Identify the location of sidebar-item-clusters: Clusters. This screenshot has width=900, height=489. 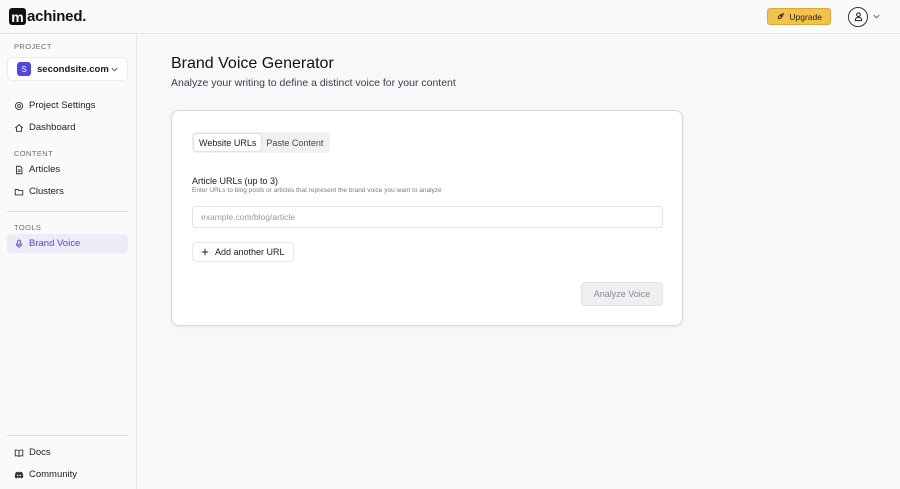
(67, 191).